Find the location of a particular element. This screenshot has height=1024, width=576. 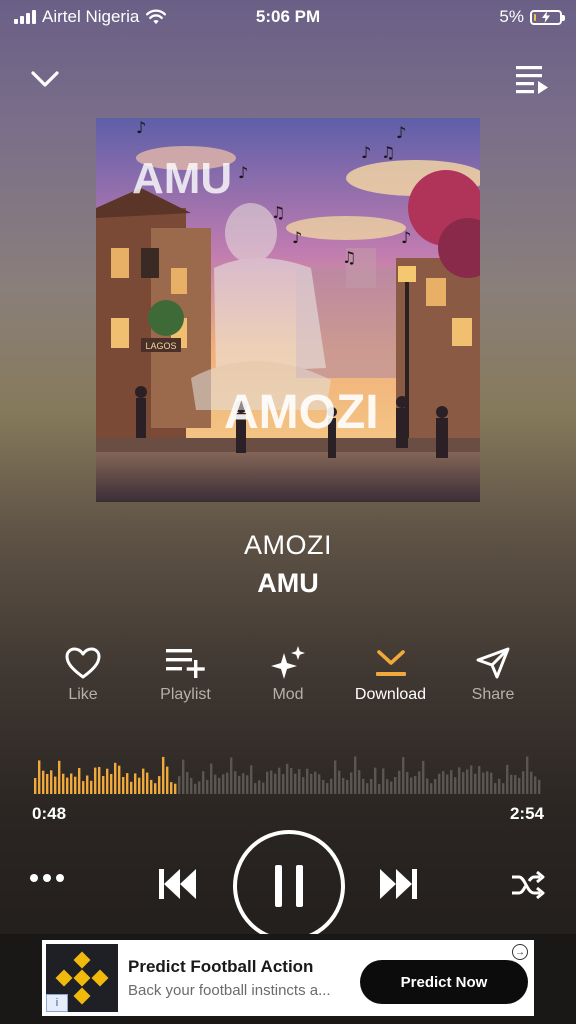

add-to-playlist-button: Playlist is located at coordinates (186, 674).